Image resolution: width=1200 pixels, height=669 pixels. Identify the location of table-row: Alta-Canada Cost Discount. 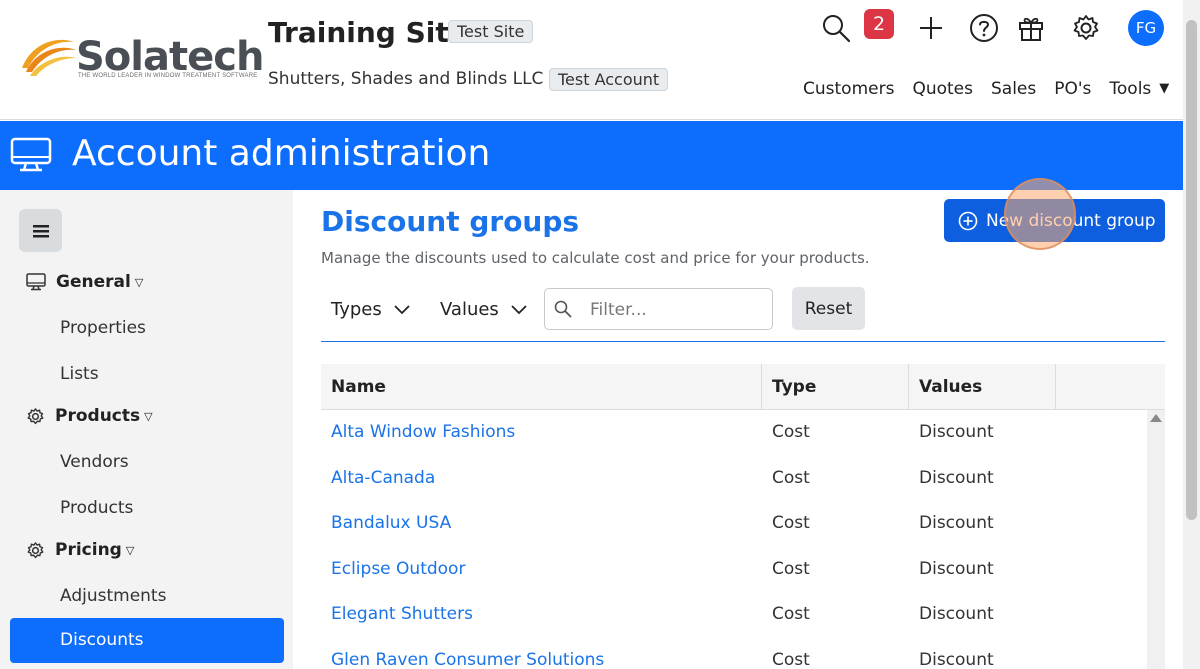
(734, 478).